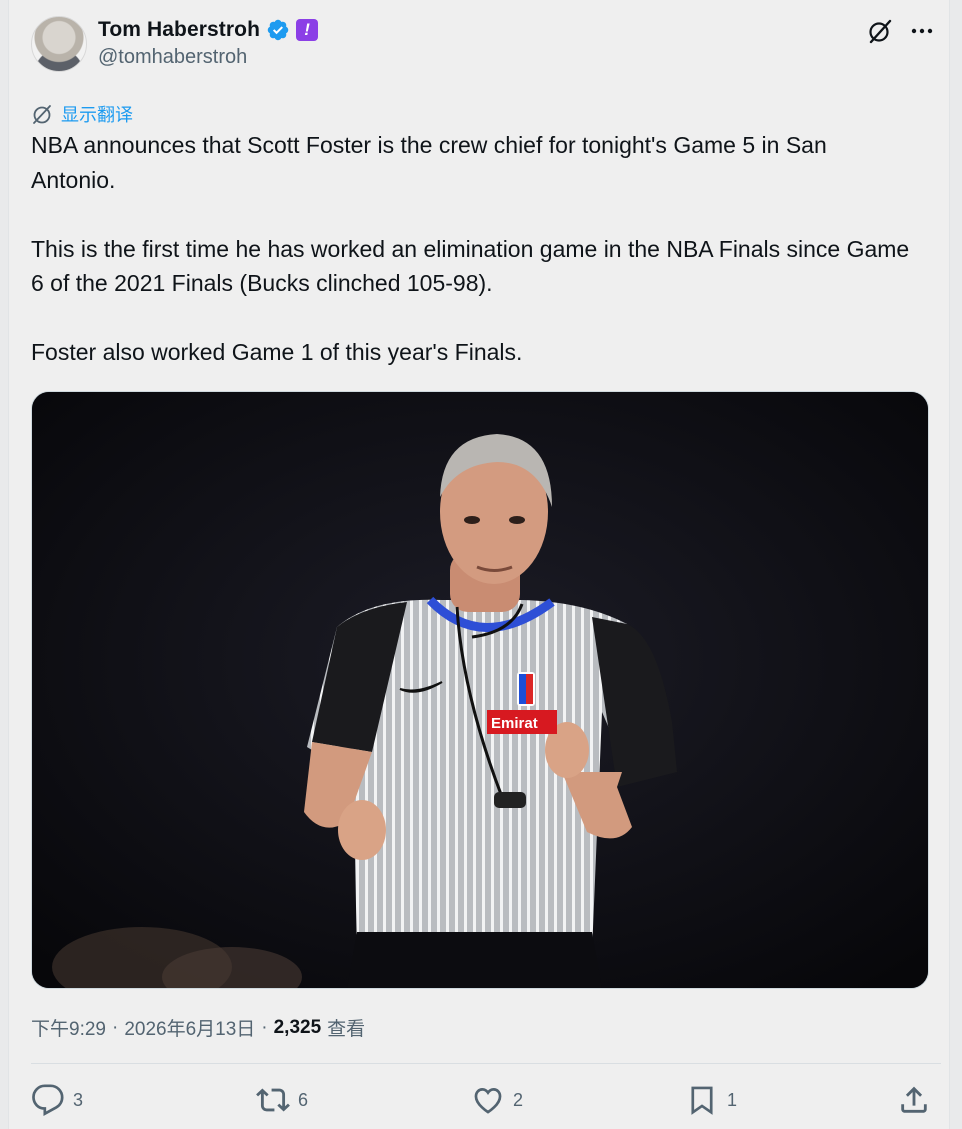 This screenshot has height=1129, width=962. I want to click on heart-icon, so click(488, 1101).